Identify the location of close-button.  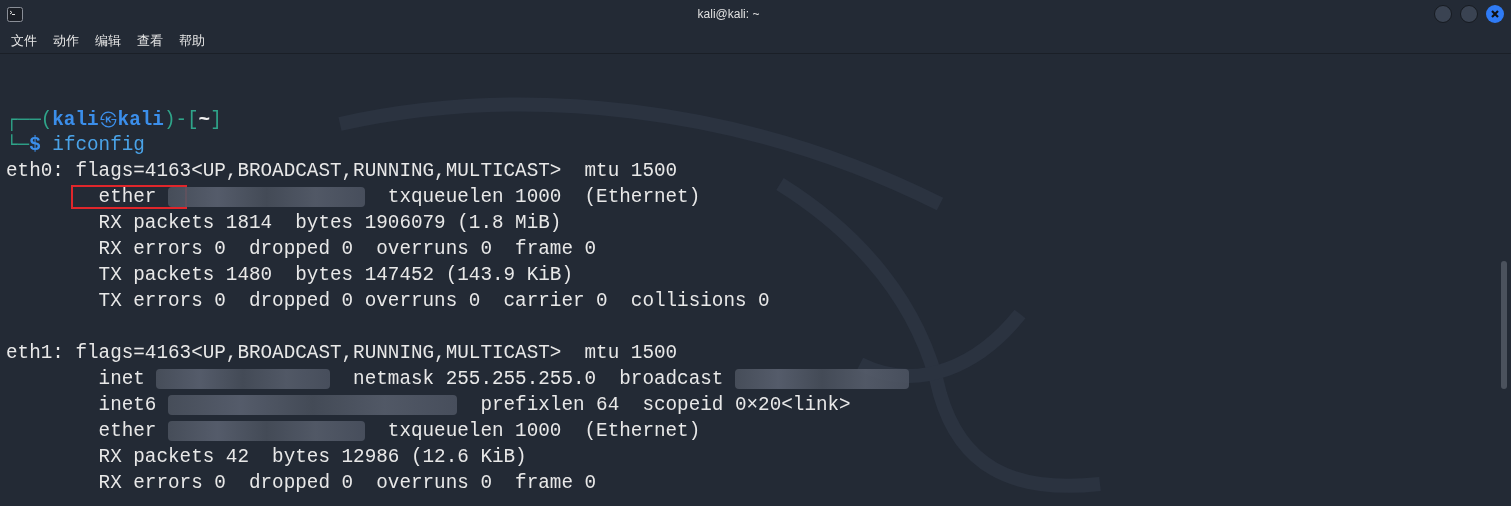
(1495, 14).